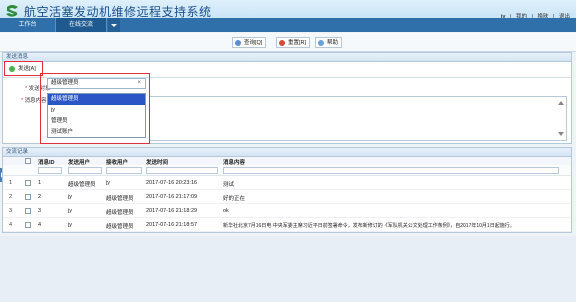  I want to click on cell-msg-id: 2, so click(40, 197).